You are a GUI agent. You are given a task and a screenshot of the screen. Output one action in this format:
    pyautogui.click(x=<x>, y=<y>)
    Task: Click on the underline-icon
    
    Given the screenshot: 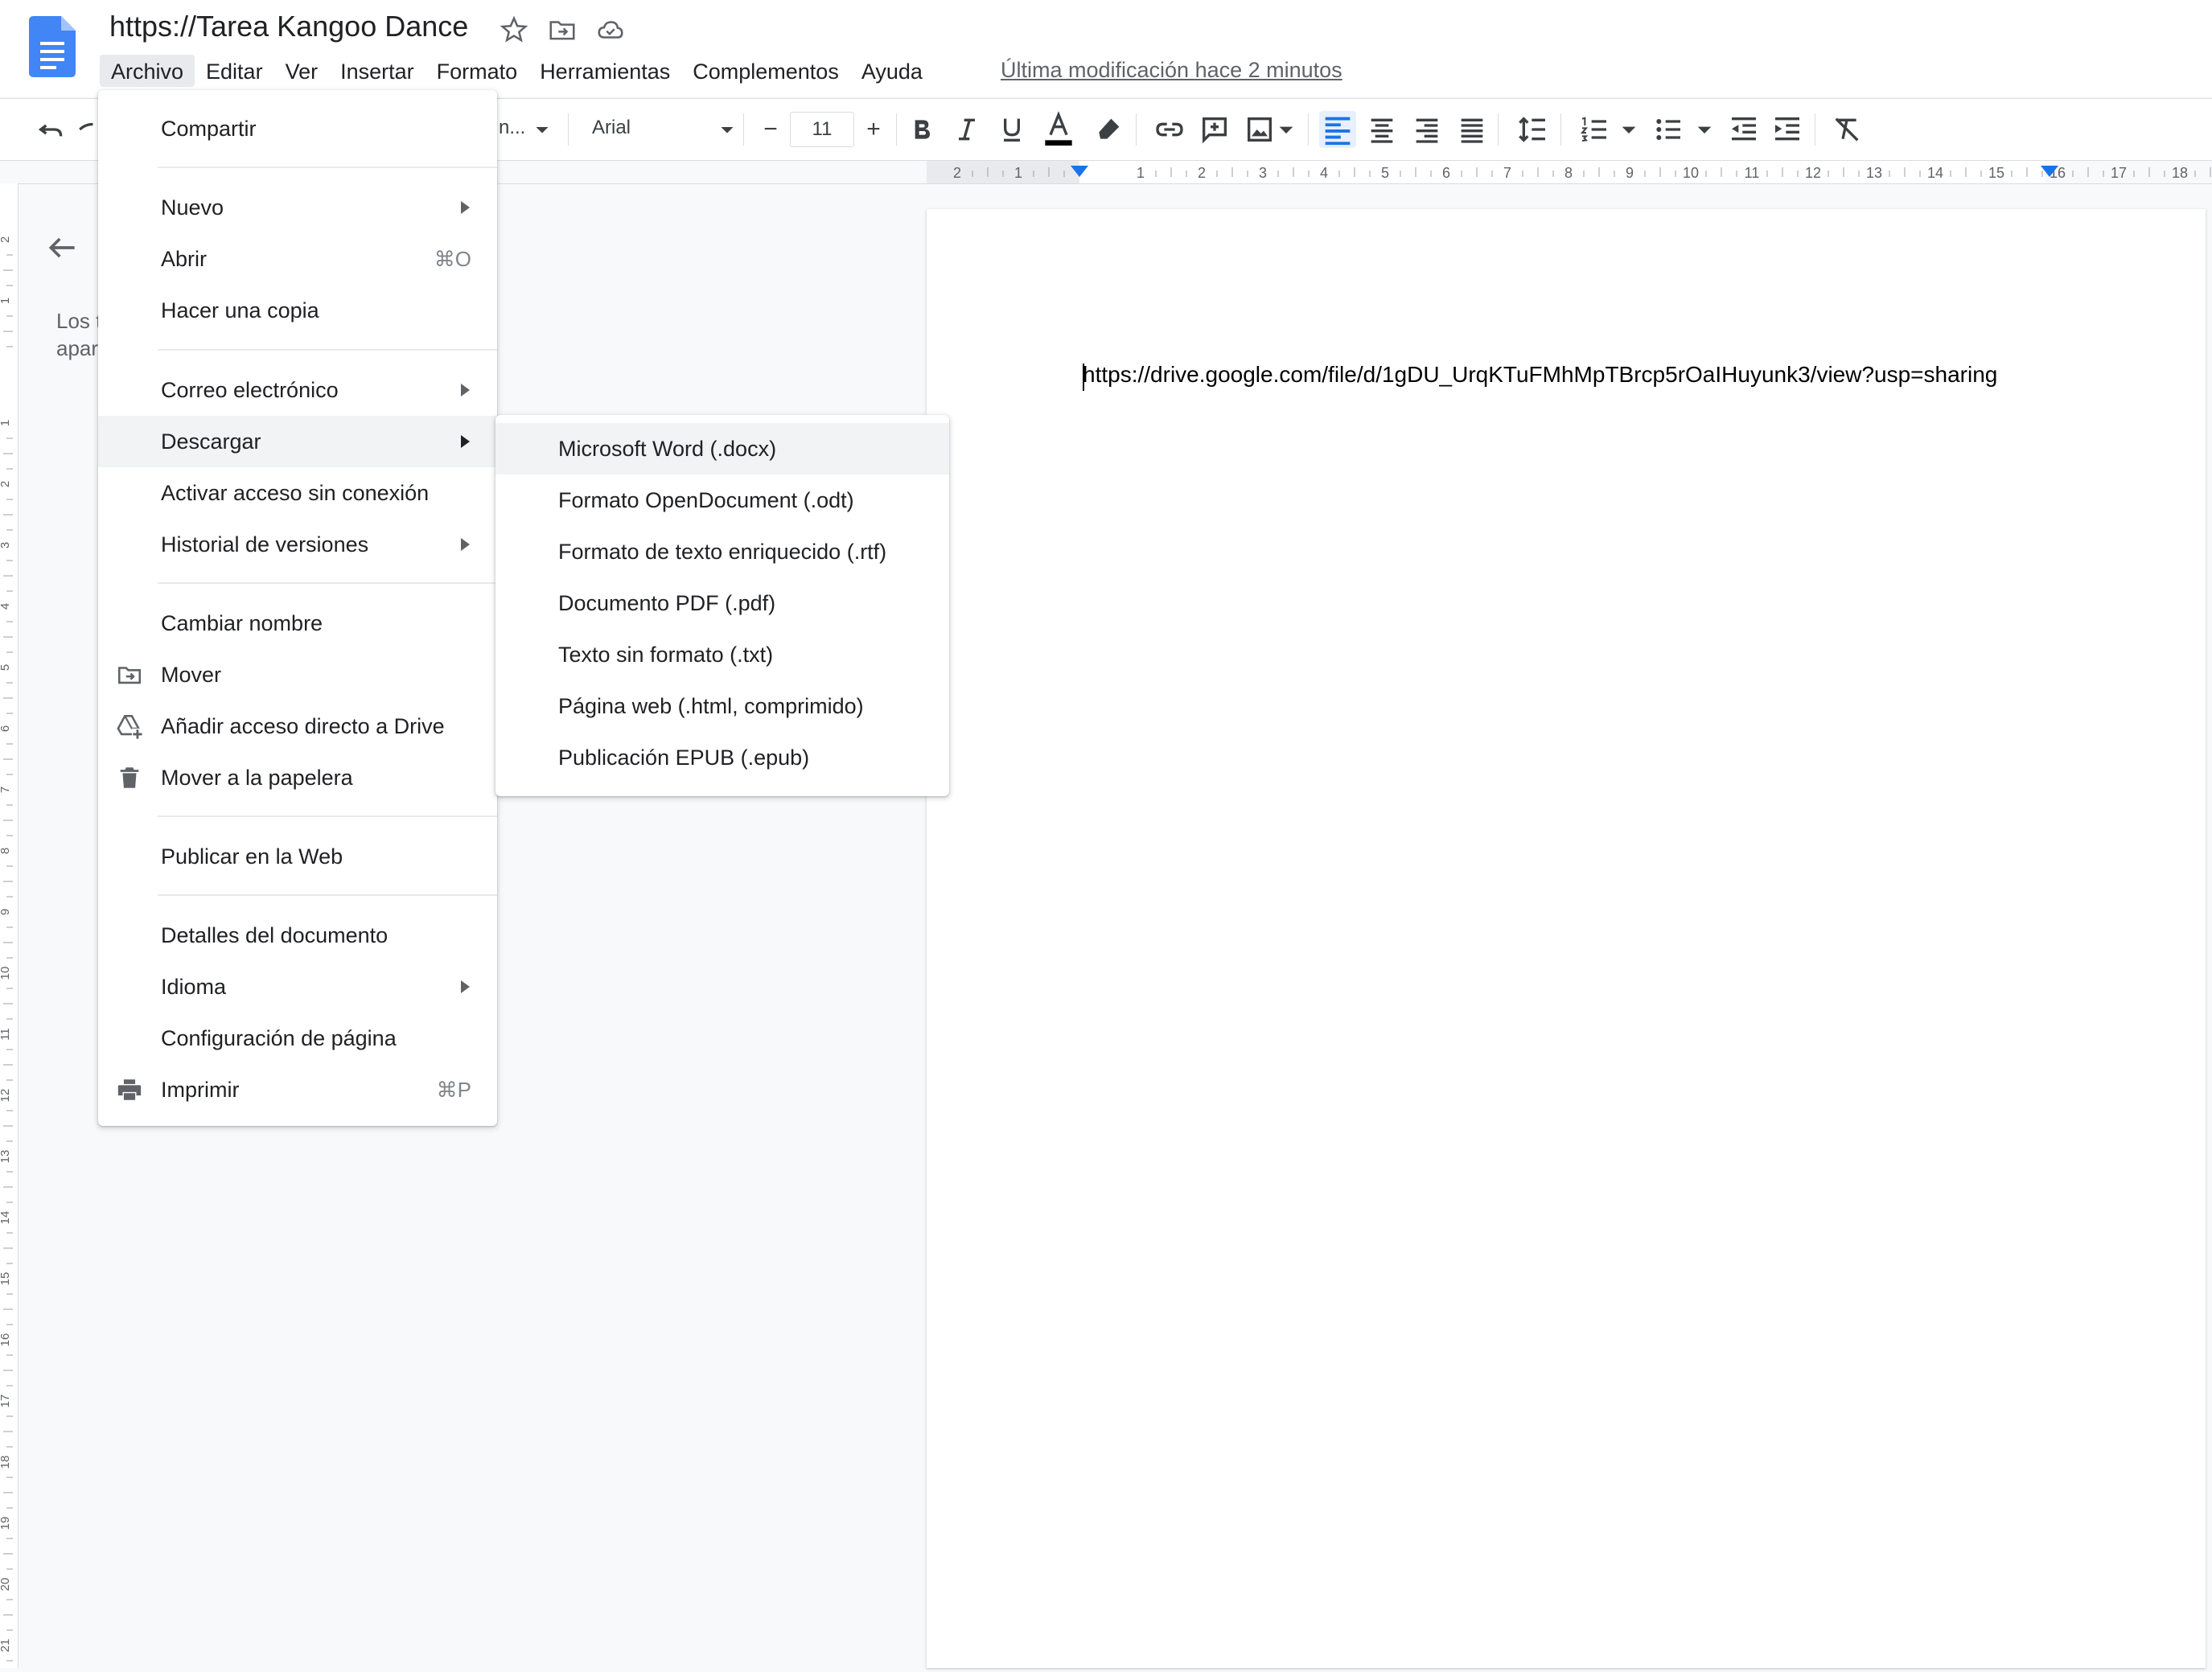 What is the action you would take?
    pyautogui.click(x=1012, y=129)
    